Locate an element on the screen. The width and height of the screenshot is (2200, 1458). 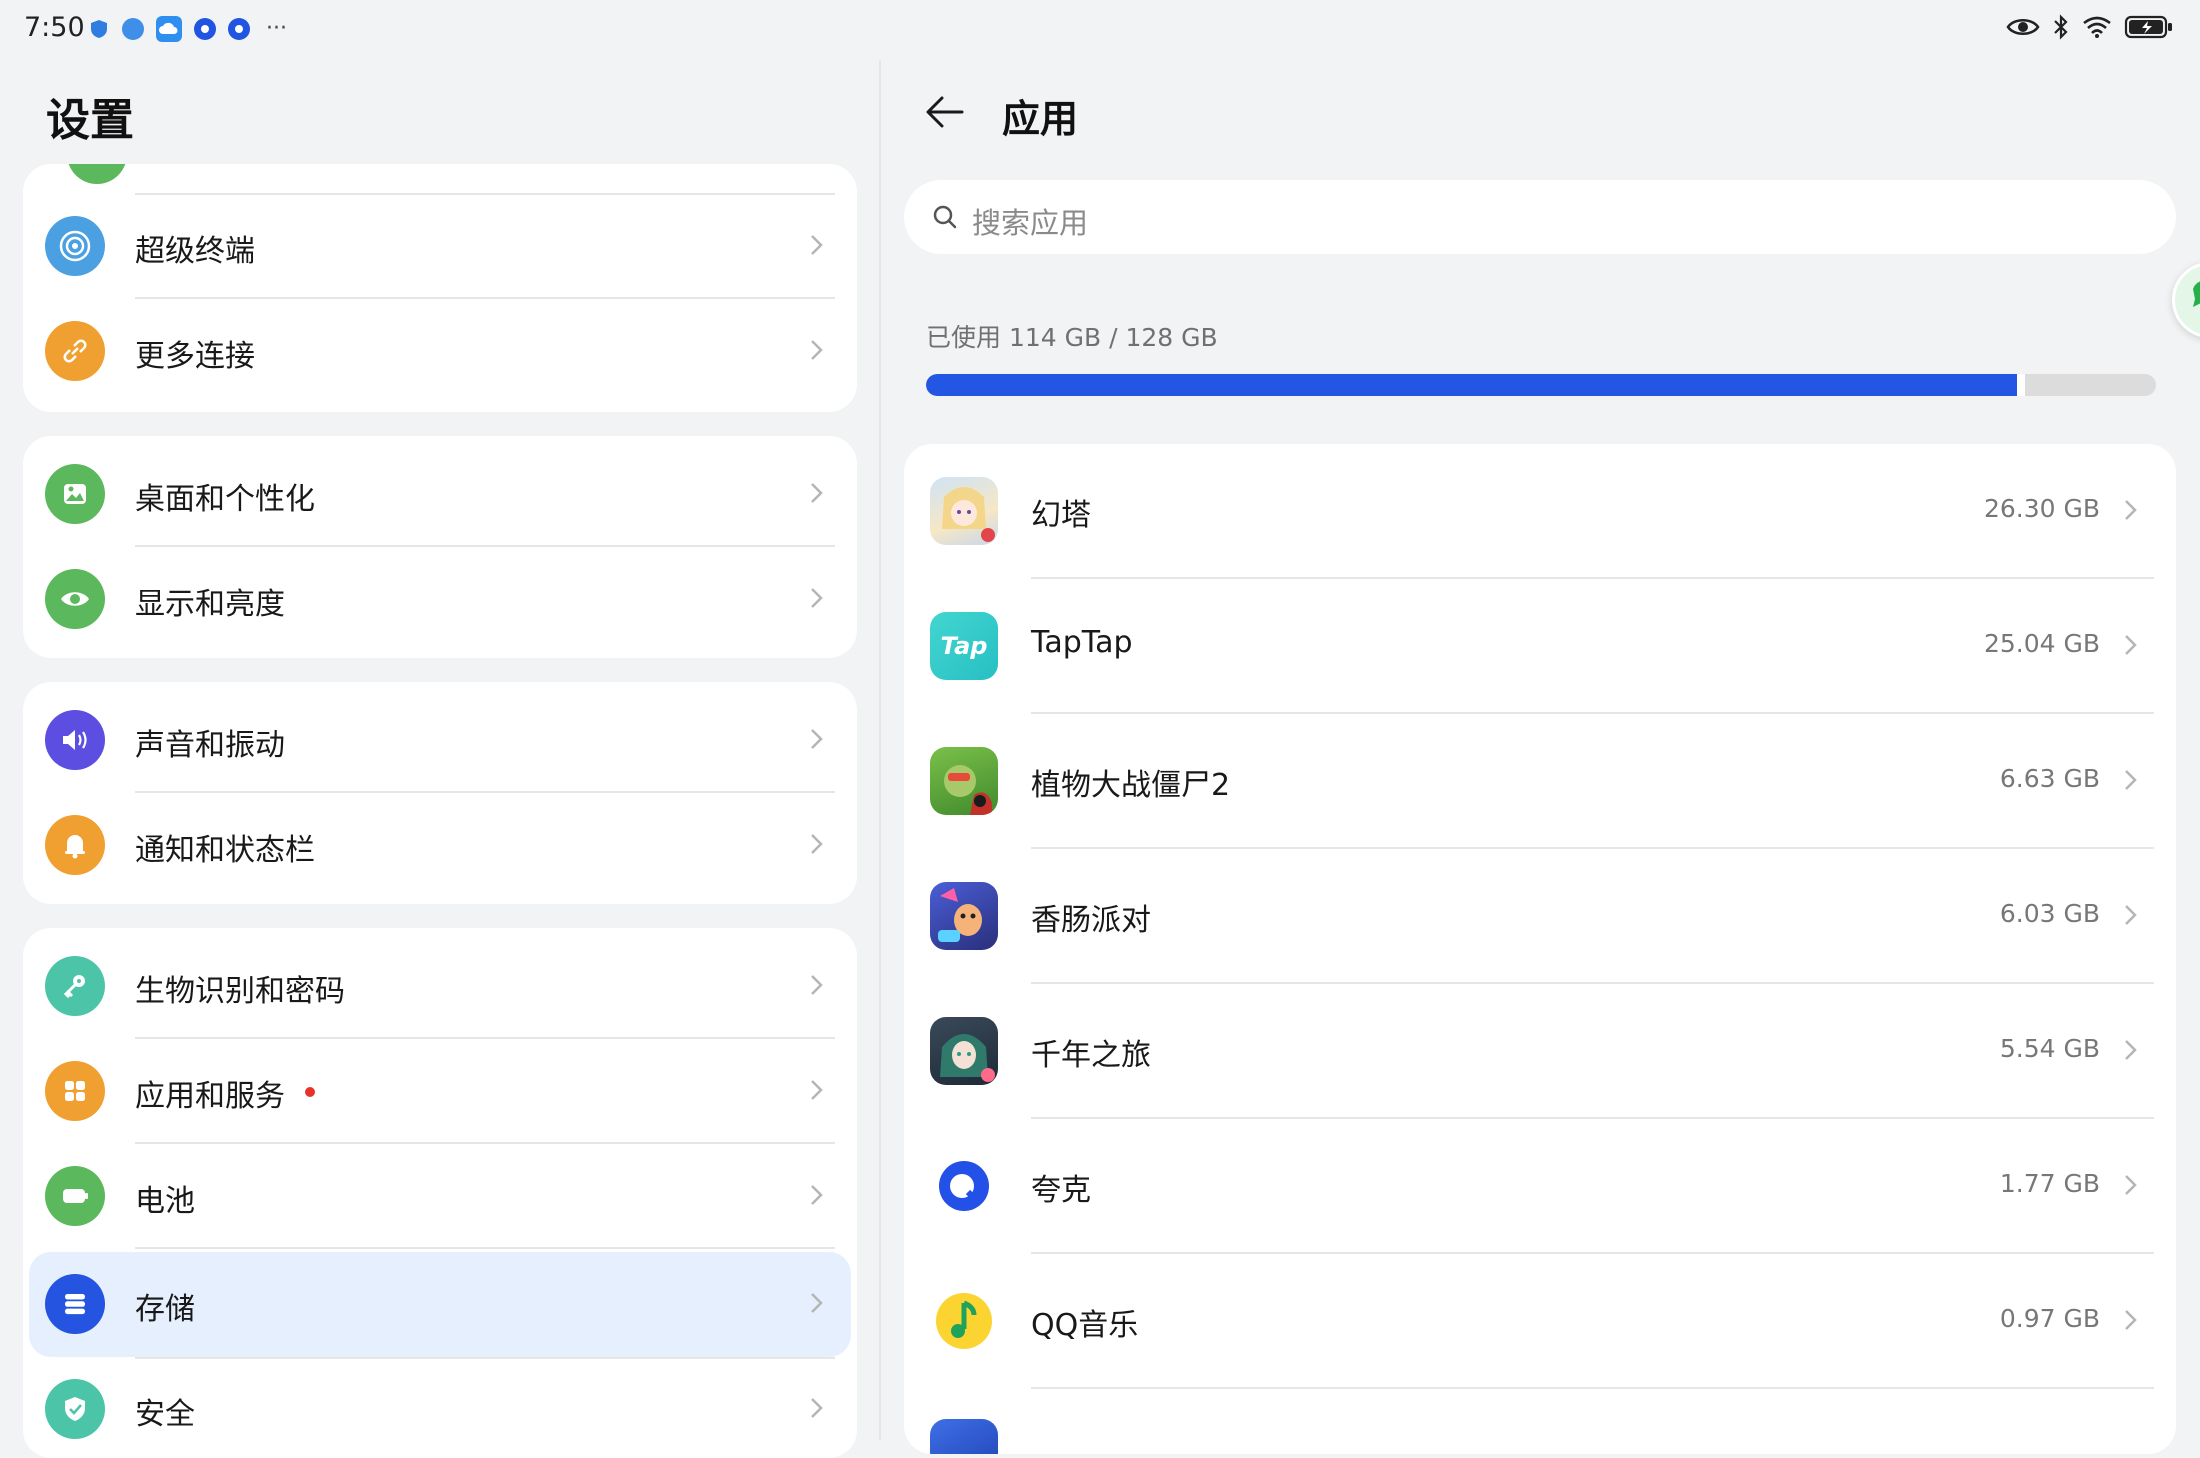
settings-card-sound: 声音和振动 通知和状态栏 is located at coordinates (440, 793).